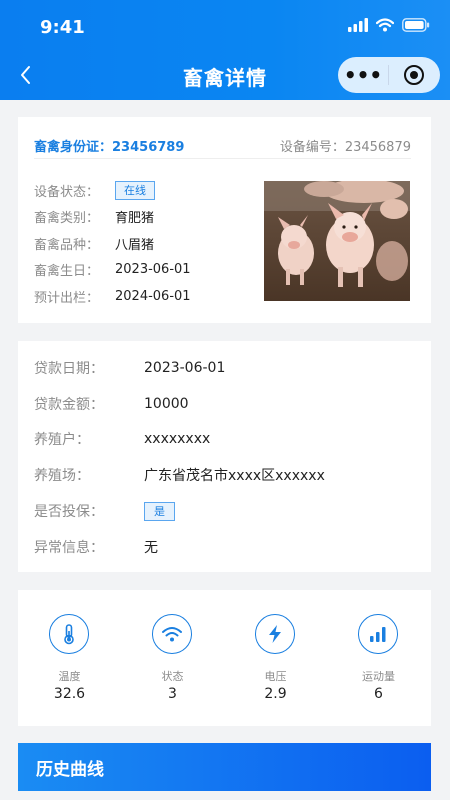 Image resolution: width=450 pixels, height=800 pixels. Describe the element at coordinates (112, 270) in the screenshot. I see `info-row-birthday: 畜禽生日： 2023-06-01` at that location.